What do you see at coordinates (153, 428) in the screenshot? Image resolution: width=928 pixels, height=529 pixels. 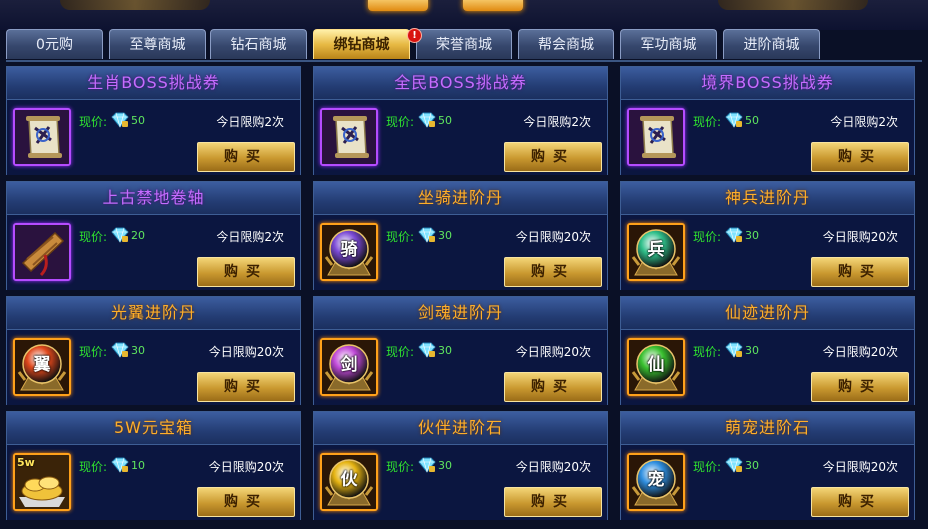 I see `item-name: 5W元宝箱` at bounding box center [153, 428].